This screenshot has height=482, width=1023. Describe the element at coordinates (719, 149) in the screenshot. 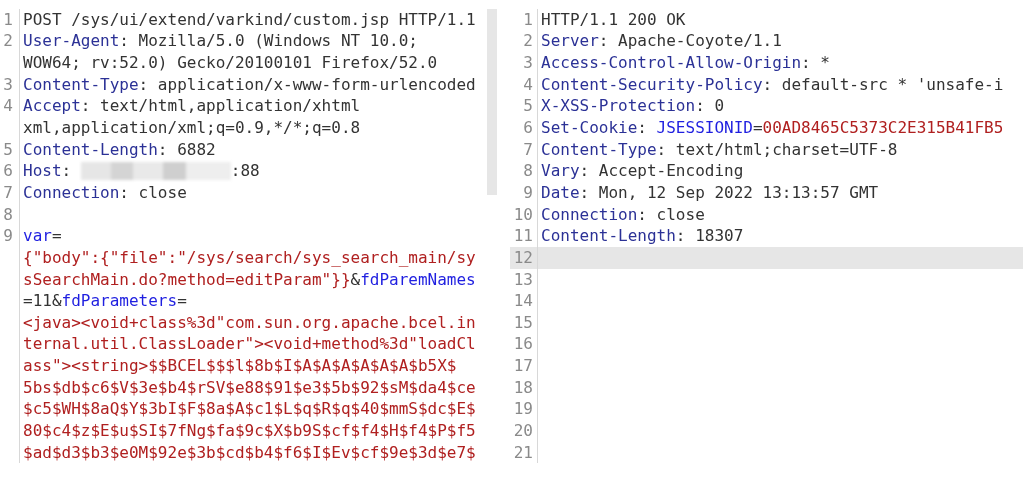

I see `code-line: Content-Type: text/html;charset=UTF-8` at that location.